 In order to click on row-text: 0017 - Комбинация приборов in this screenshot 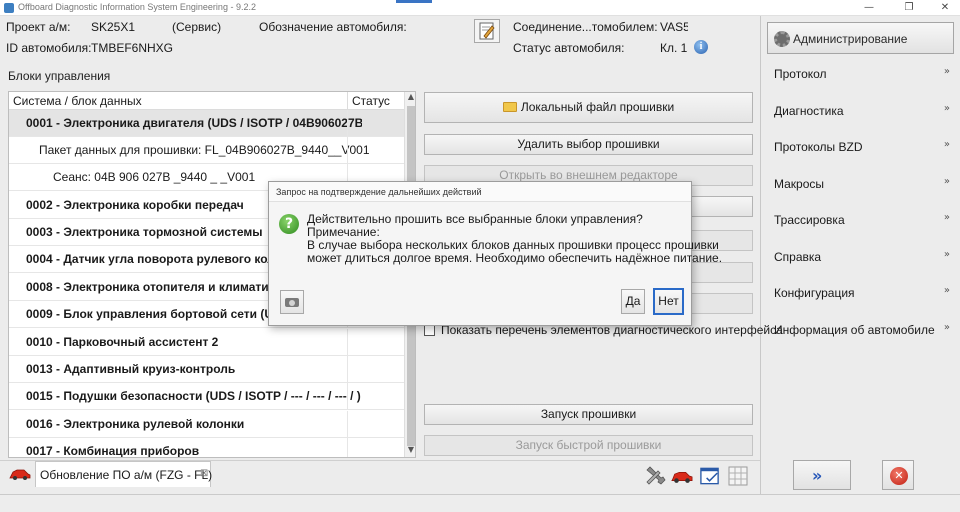, I will do `click(113, 451)`.